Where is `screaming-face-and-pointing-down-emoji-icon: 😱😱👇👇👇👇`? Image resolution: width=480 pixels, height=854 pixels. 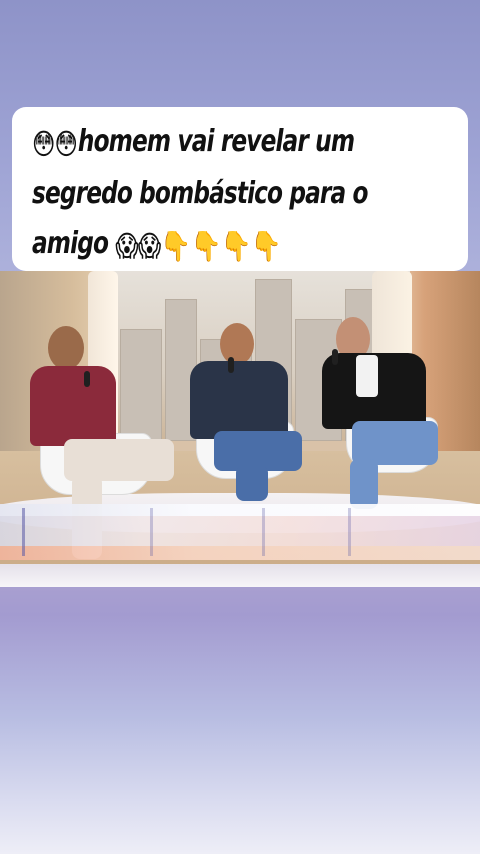 screaming-face-and-pointing-down-emoji-icon: 😱😱👇👇👇👇 is located at coordinates (198, 246).